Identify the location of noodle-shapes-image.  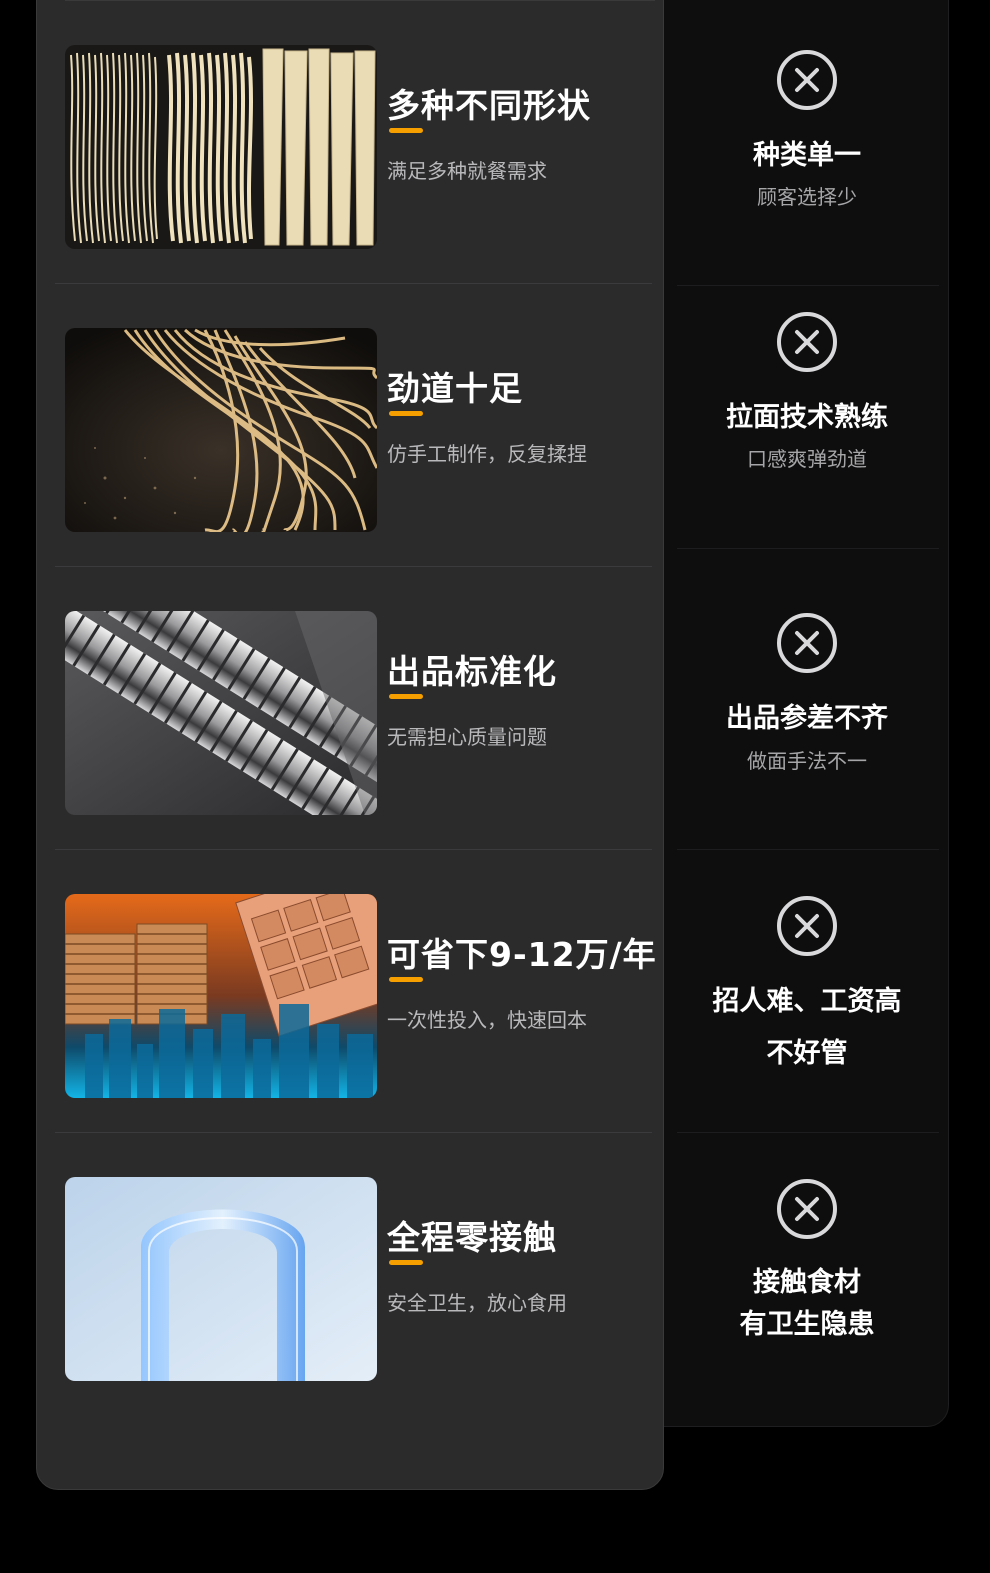
(221, 147).